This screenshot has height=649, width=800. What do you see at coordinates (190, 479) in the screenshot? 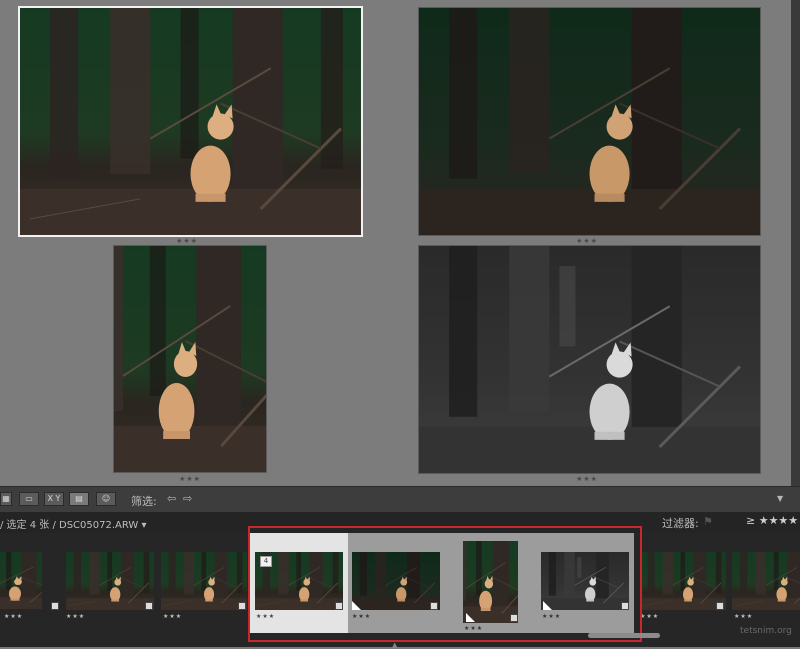
I see `survey-photo-3-rating: ★★★` at bounding box center [190, 479].